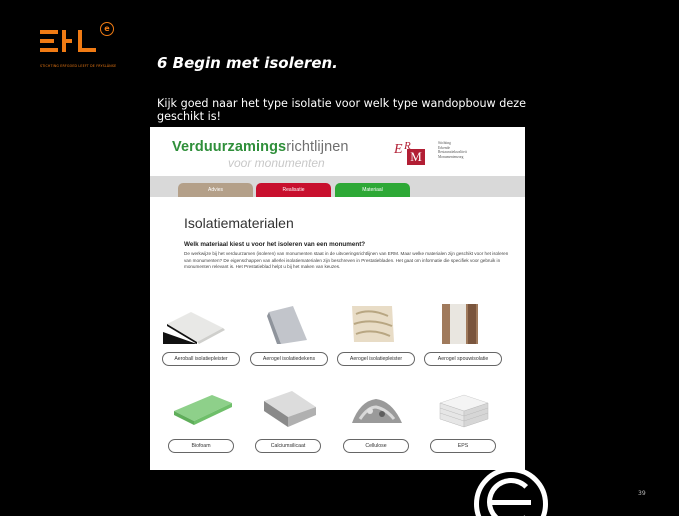 This screenshot has height=516, width=679. Describe the element at coordinates (201, 359) in the screenshot. I see `product-aeroball-button: Aeroball isolatiepleister` at that location.